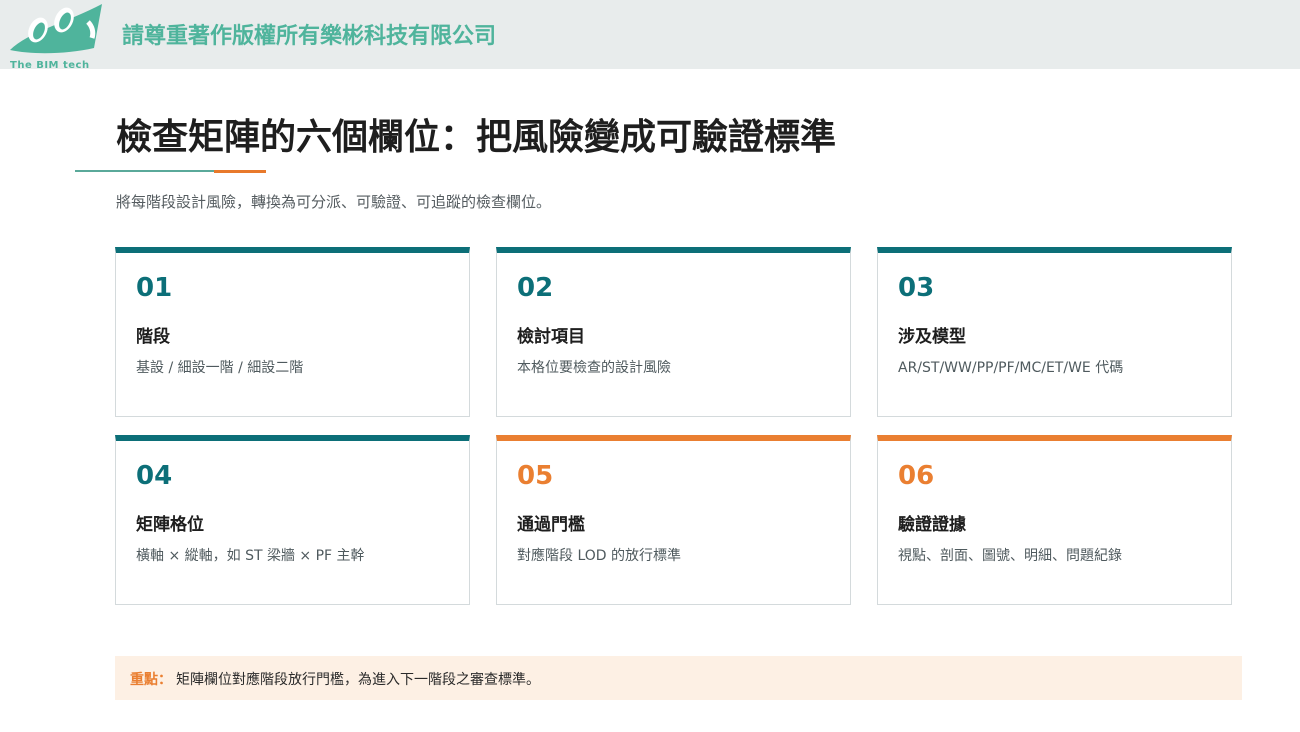 The height and width of the screenshot is (732, 1300). What do you see at coordinates (916, 476) in the screenshot?
I see `card-number: 06` at bounding box center [916, 476].